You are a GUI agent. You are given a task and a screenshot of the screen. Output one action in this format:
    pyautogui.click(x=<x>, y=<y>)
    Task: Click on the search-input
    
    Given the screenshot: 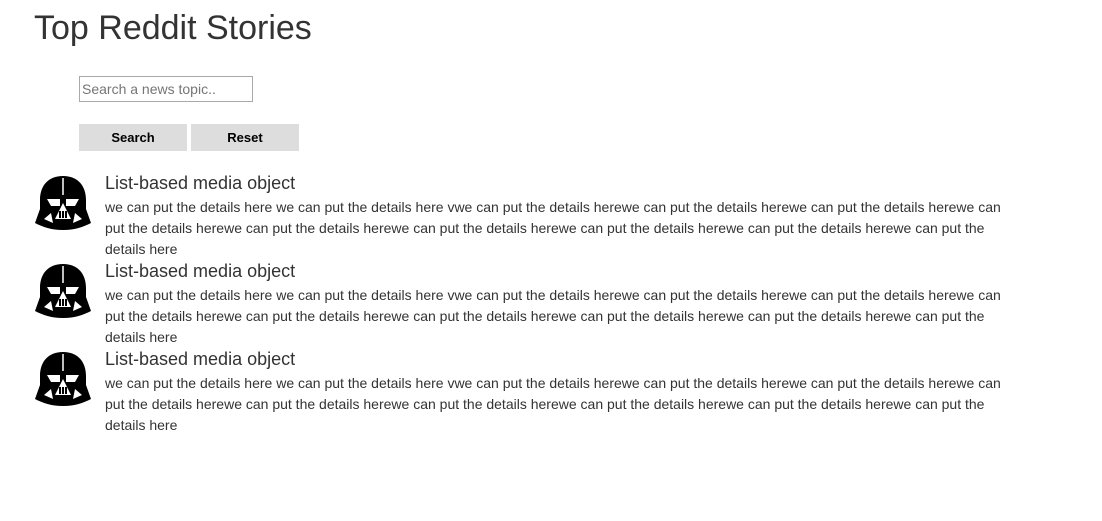 What is the action you would take?
    pyautogui.click(x=166, y=89)
    